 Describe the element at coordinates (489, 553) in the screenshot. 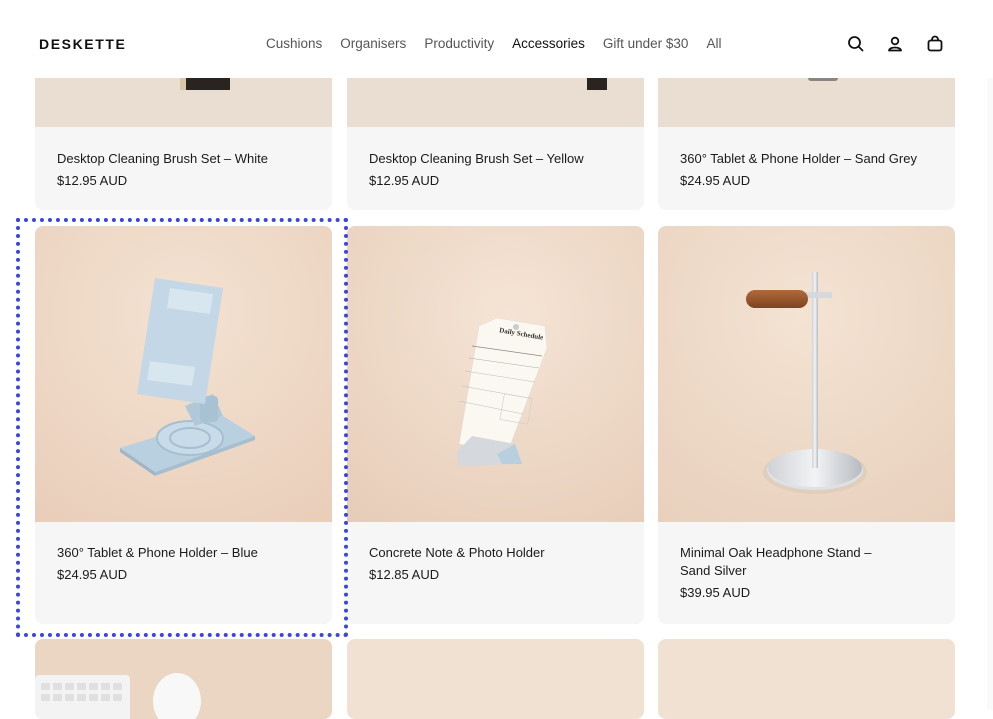

I see `product-title: Concrete Note & Photo Holder` at that location.